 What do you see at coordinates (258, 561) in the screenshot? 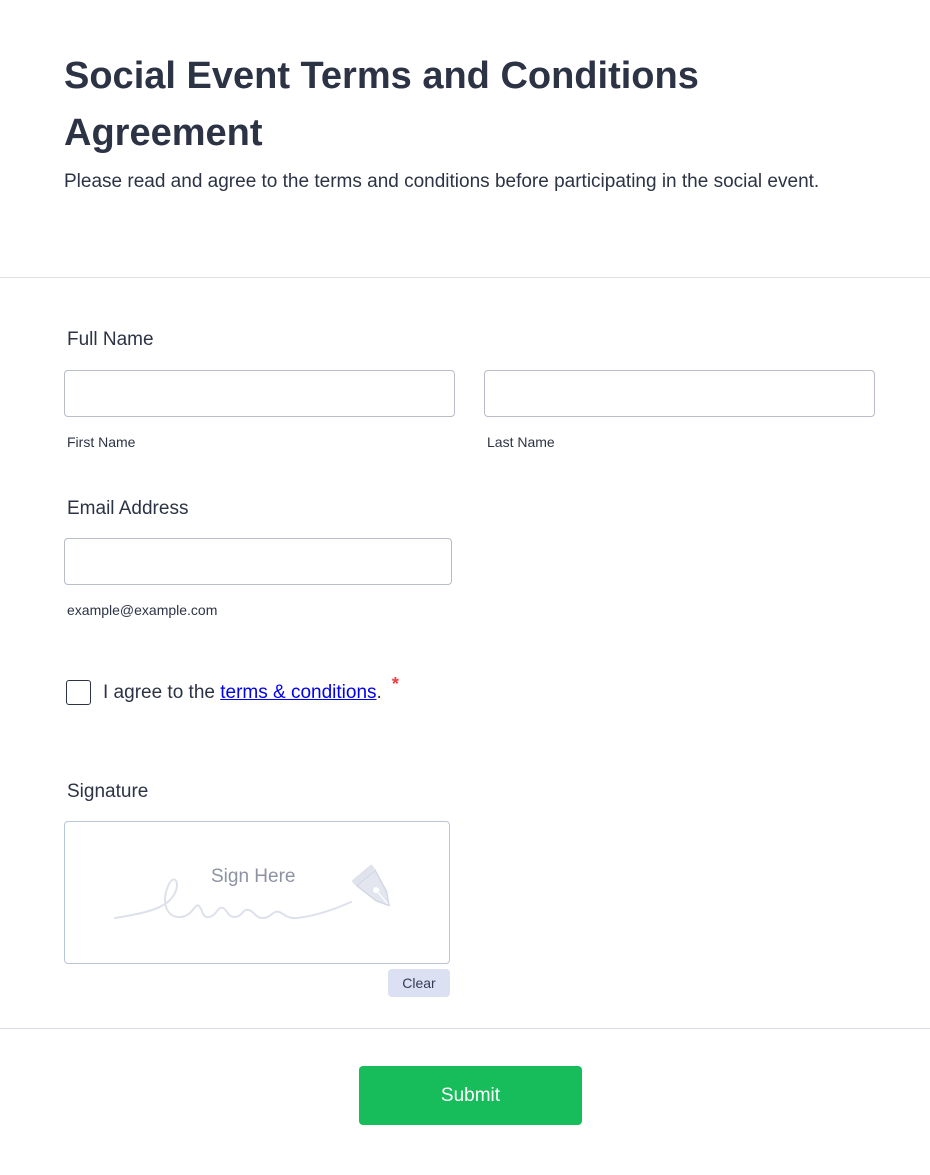
I see `email-input` at bounding box center [258, 561].